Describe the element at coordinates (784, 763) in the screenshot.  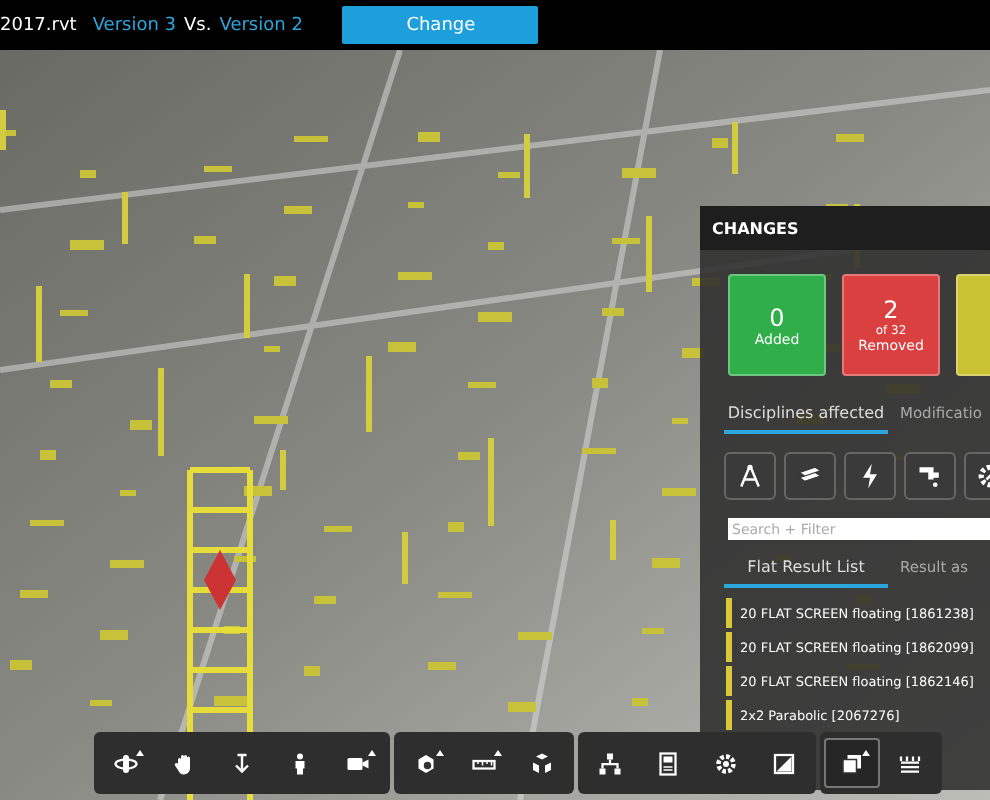
I see `square-icon` at that location.